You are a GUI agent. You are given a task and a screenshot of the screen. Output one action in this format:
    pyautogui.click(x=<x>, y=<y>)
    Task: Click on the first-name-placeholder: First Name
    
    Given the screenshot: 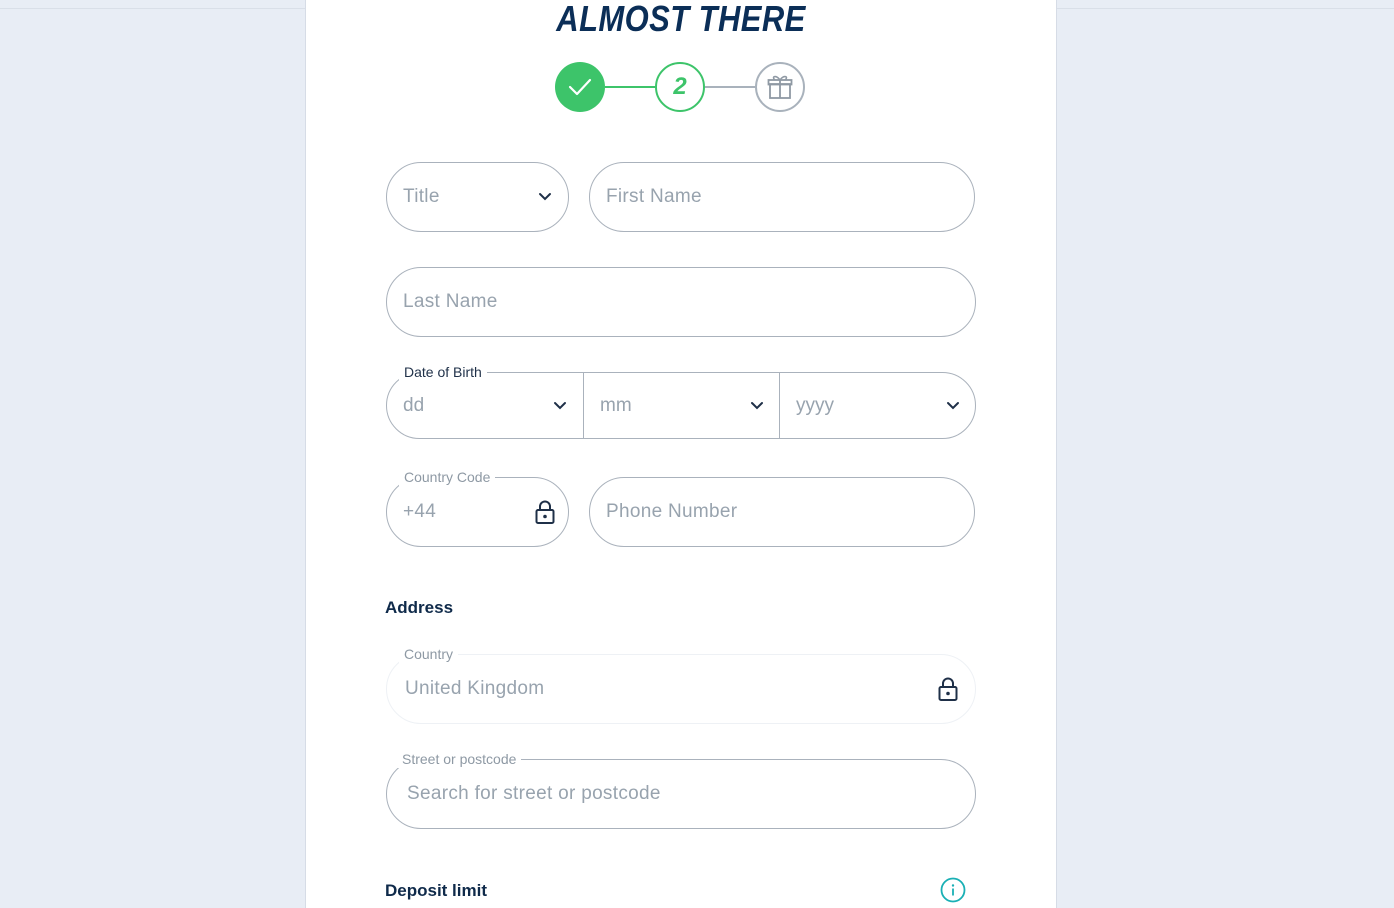 What is the action you would take?
    pyautogui.click(x=654, y=196)
    